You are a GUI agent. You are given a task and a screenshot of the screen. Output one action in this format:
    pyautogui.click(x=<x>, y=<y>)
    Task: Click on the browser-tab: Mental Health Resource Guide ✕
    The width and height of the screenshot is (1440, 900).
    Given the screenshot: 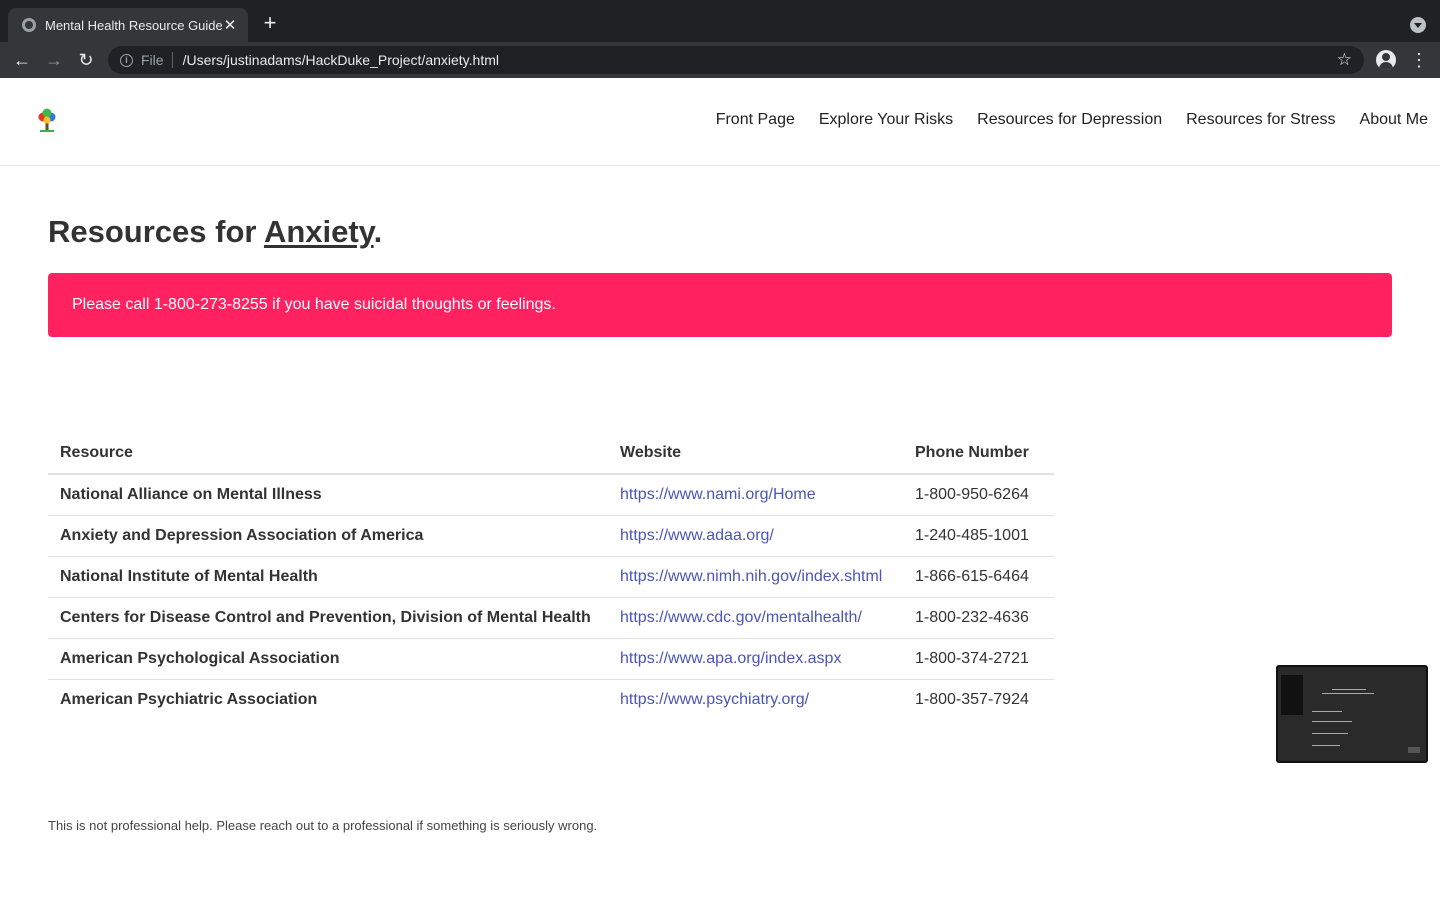 What is the action you would take?
    pyautogui.click(x=128, y=25)
    